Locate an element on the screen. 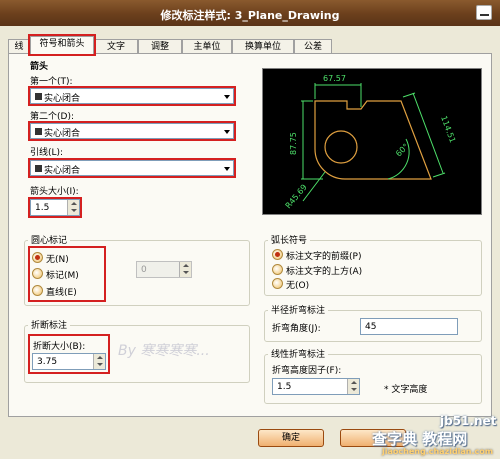 The height and width of the screenshot is (459, 500). jog-height-spinner: 1.5 is located at coordinates (316, 386).